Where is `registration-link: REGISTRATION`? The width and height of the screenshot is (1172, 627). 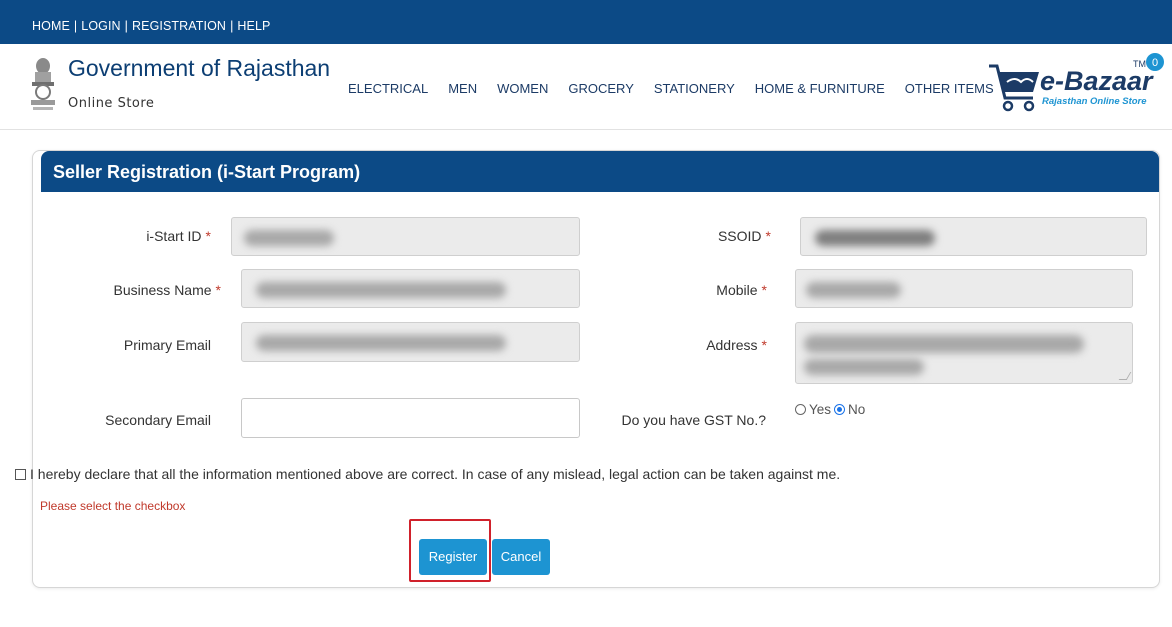
registration-link: REGISTRATION is located at coordinates (179, 26).